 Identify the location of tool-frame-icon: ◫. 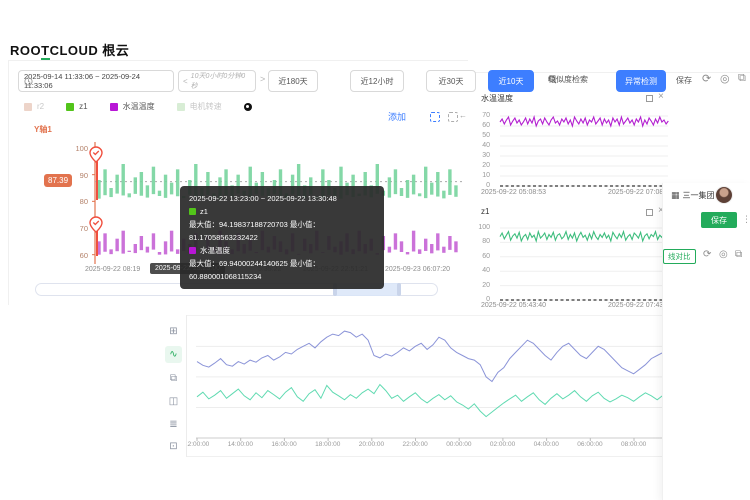
(173, 401).